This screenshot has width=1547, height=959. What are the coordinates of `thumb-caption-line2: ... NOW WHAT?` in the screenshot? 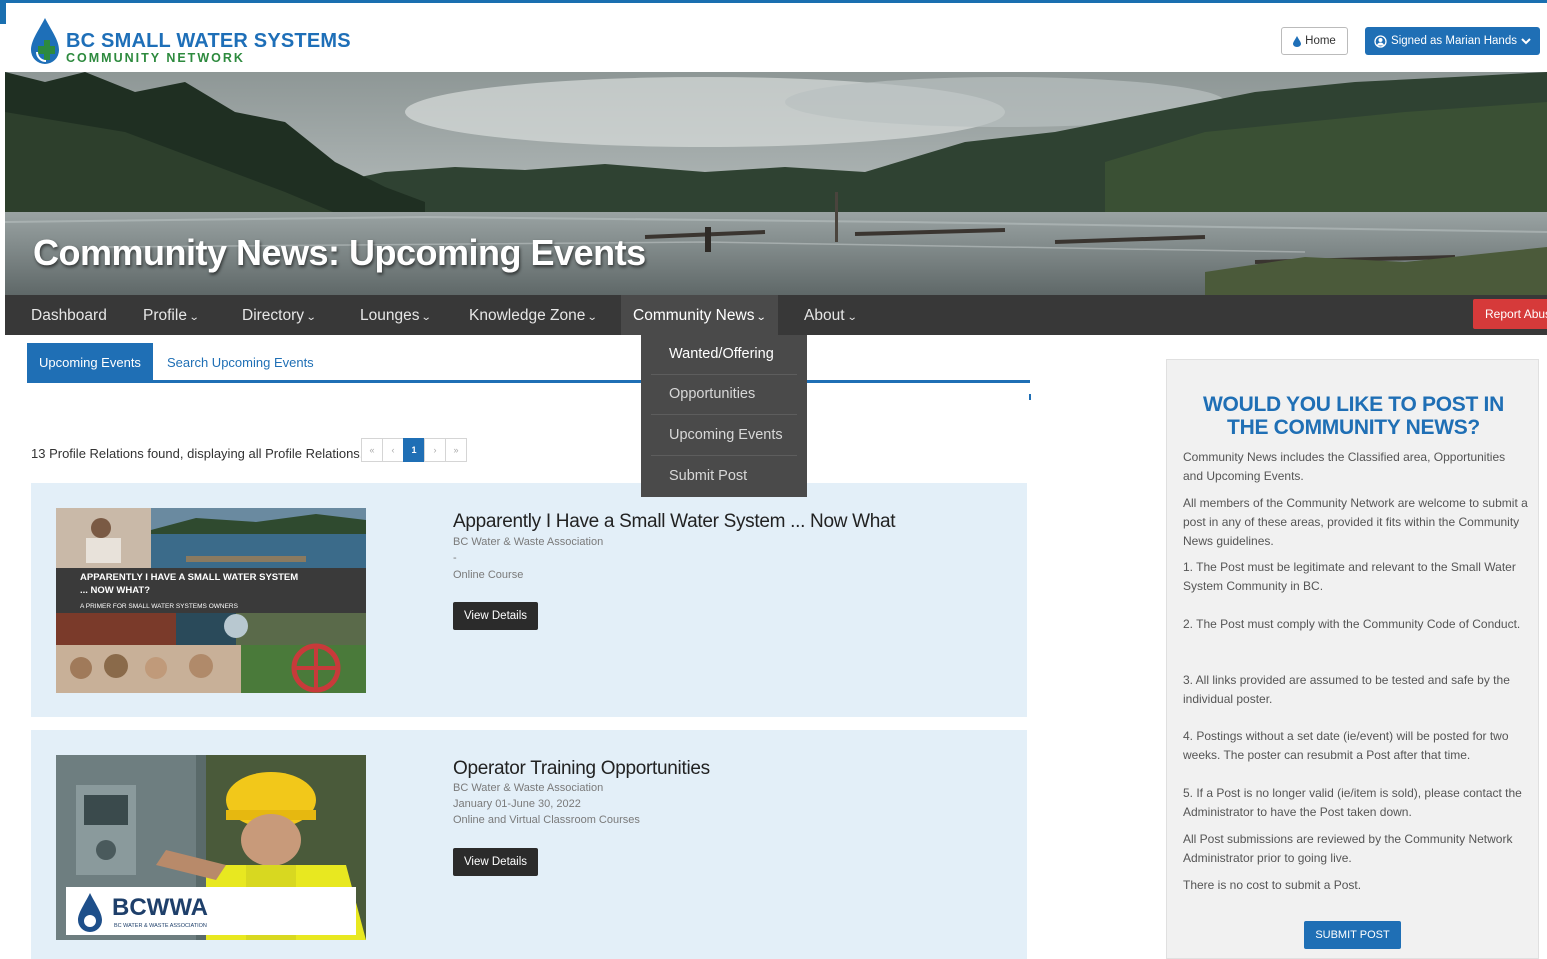 It's located at (115, 590).